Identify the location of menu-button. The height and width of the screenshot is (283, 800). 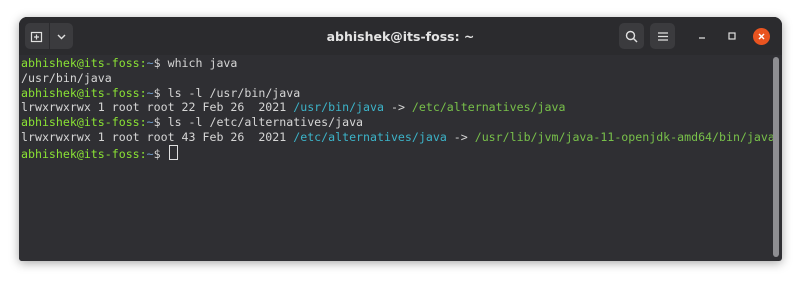
(662, 36).